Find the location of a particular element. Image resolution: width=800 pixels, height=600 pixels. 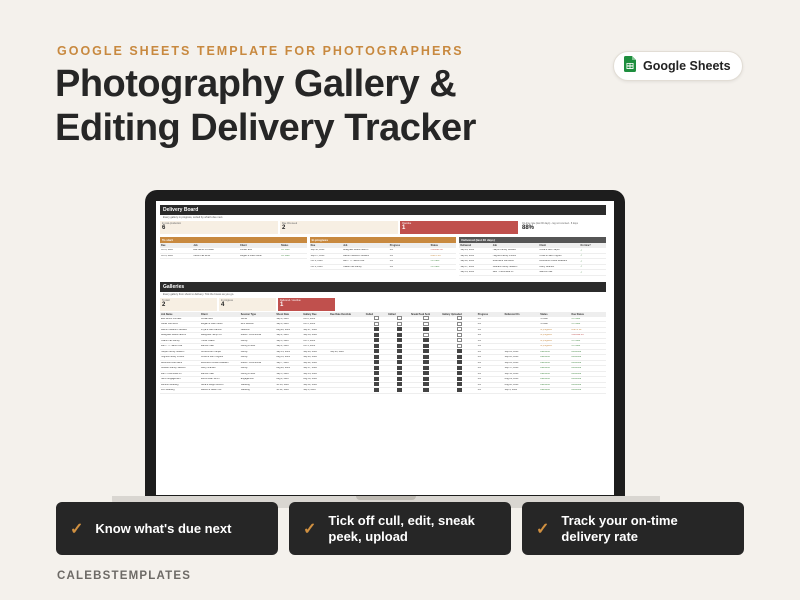

column-header: Status is located at coordinates (544, 314).